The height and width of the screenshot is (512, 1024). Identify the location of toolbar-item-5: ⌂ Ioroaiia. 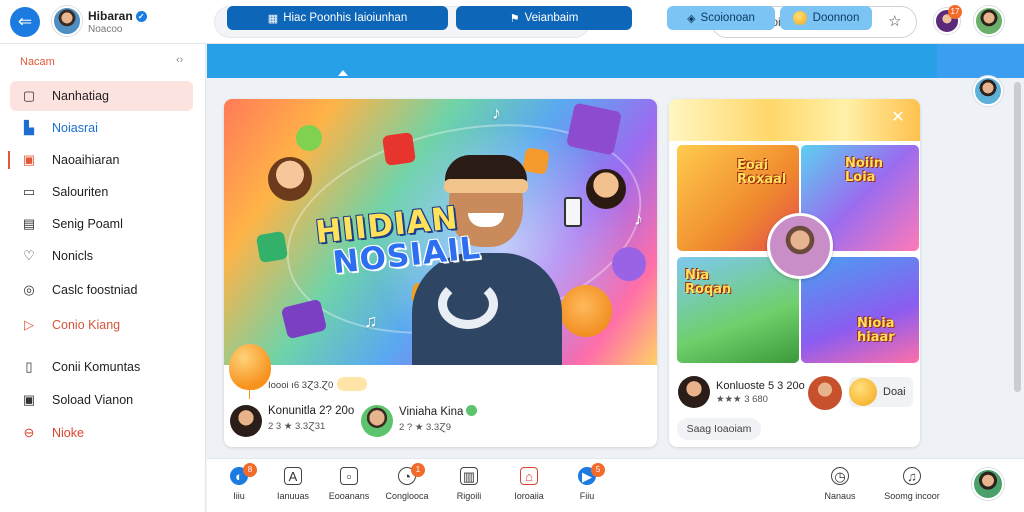
(529, 484).